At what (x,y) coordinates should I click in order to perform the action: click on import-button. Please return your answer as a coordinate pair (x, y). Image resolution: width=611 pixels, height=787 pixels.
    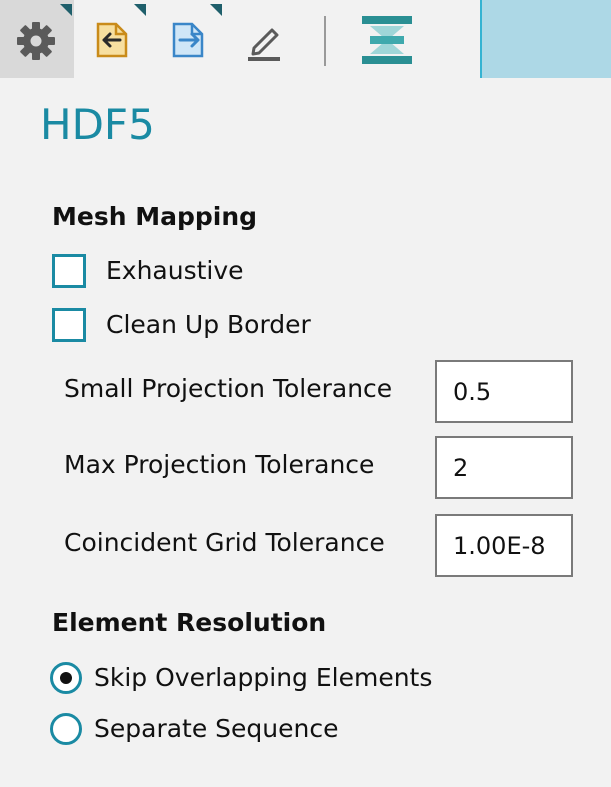
    Looking at the image, I should click on (116, 39).